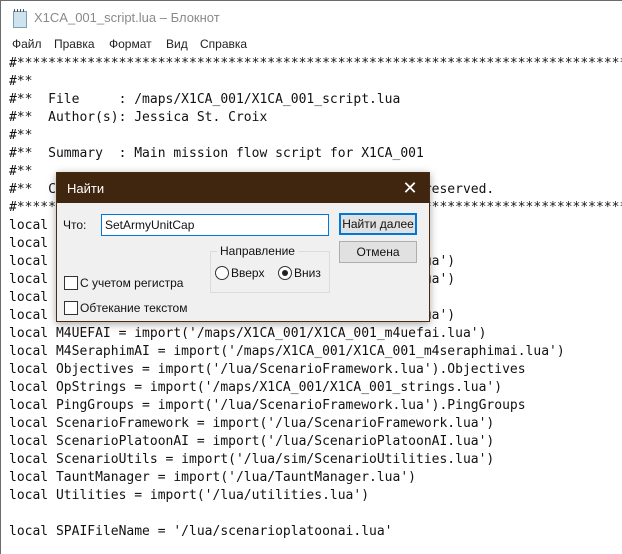 This screenshot has height=554, width=622. Describe the element at coordinates (270, 268) in the screenshot. I see `direction-group: Направление Вверх Вниз` at that location.